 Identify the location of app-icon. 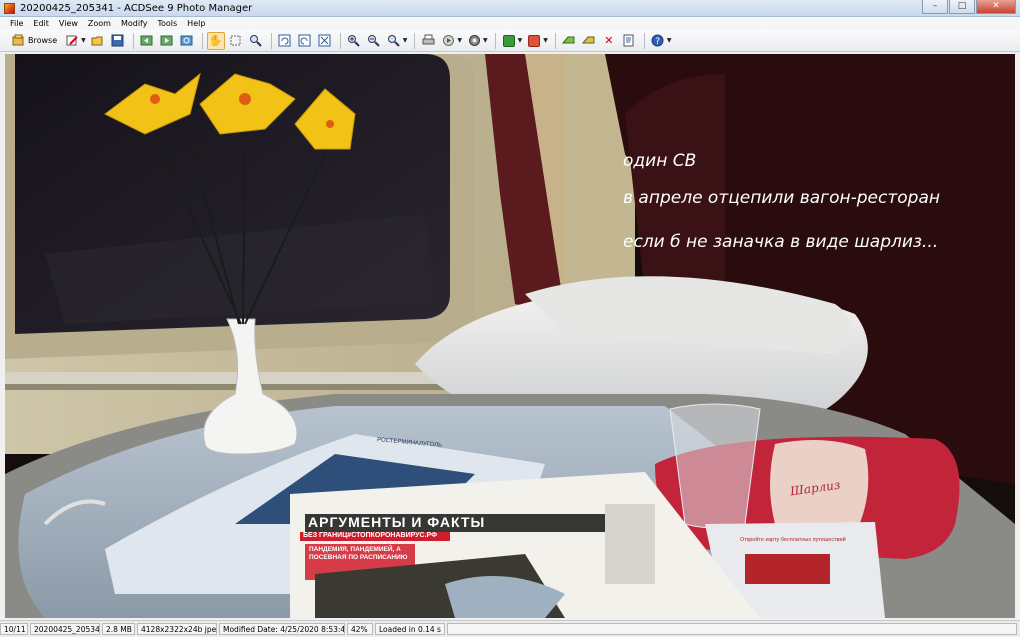
(9, 8).